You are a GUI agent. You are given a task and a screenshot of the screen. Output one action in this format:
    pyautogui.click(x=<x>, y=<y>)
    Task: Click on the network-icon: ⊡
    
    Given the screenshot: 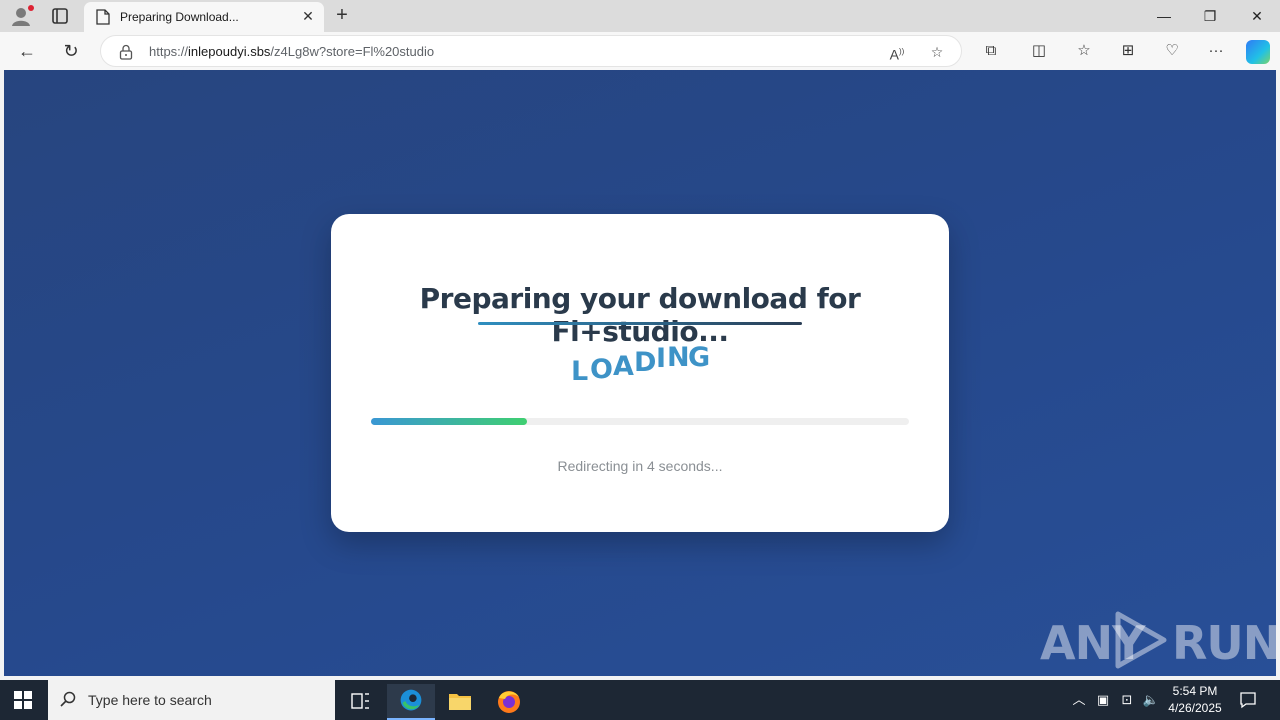 What is the action you would take?
    pyautogui.click(x=1127, y=700)
    